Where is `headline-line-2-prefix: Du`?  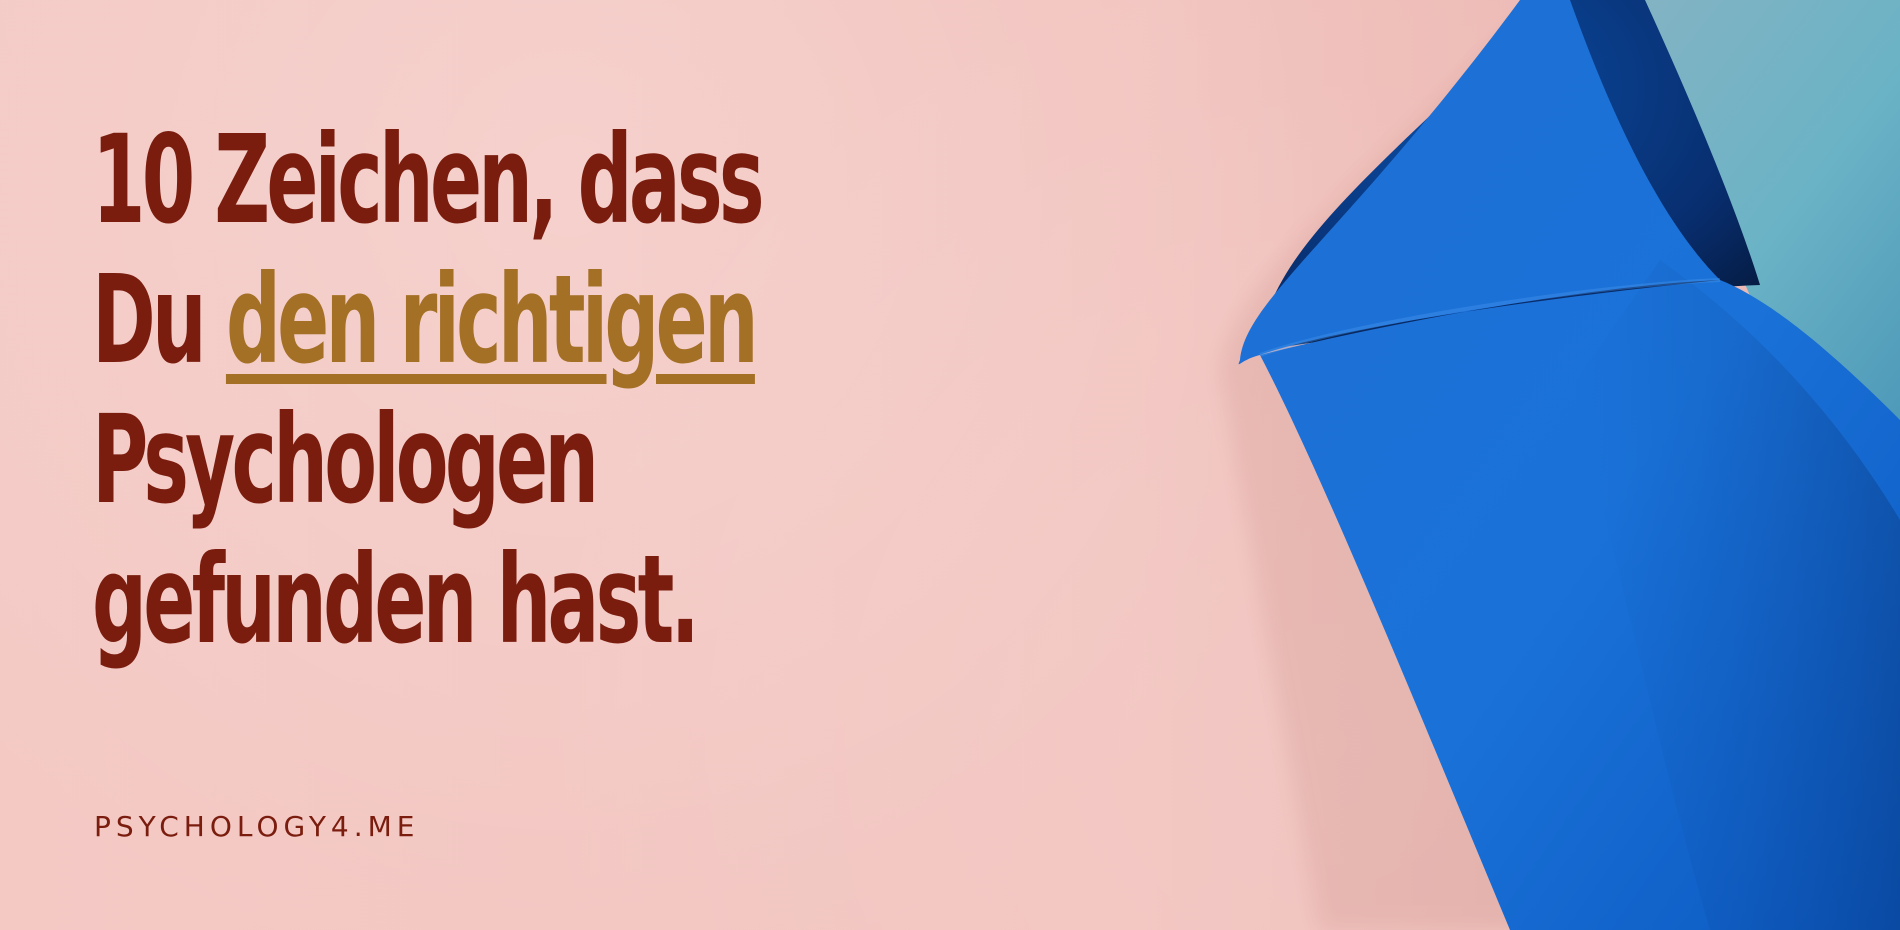 headline-line-2-prefix: Du is located at coordinates (149, 320).